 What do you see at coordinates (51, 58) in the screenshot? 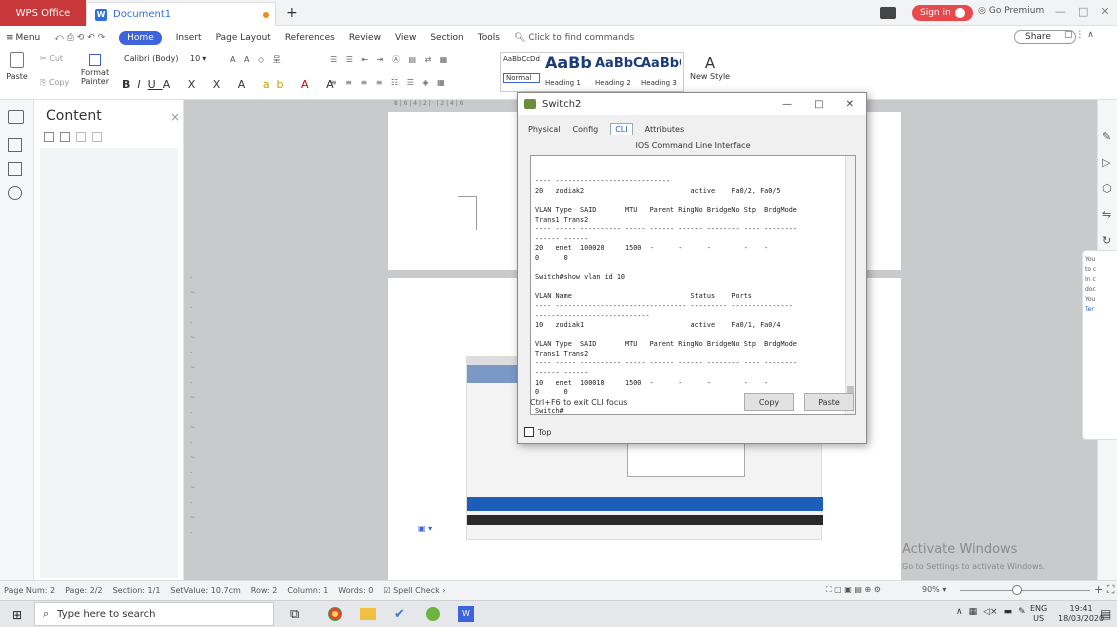
I see `cut-button: ✂ Cut` at bounding box center [51, 58].